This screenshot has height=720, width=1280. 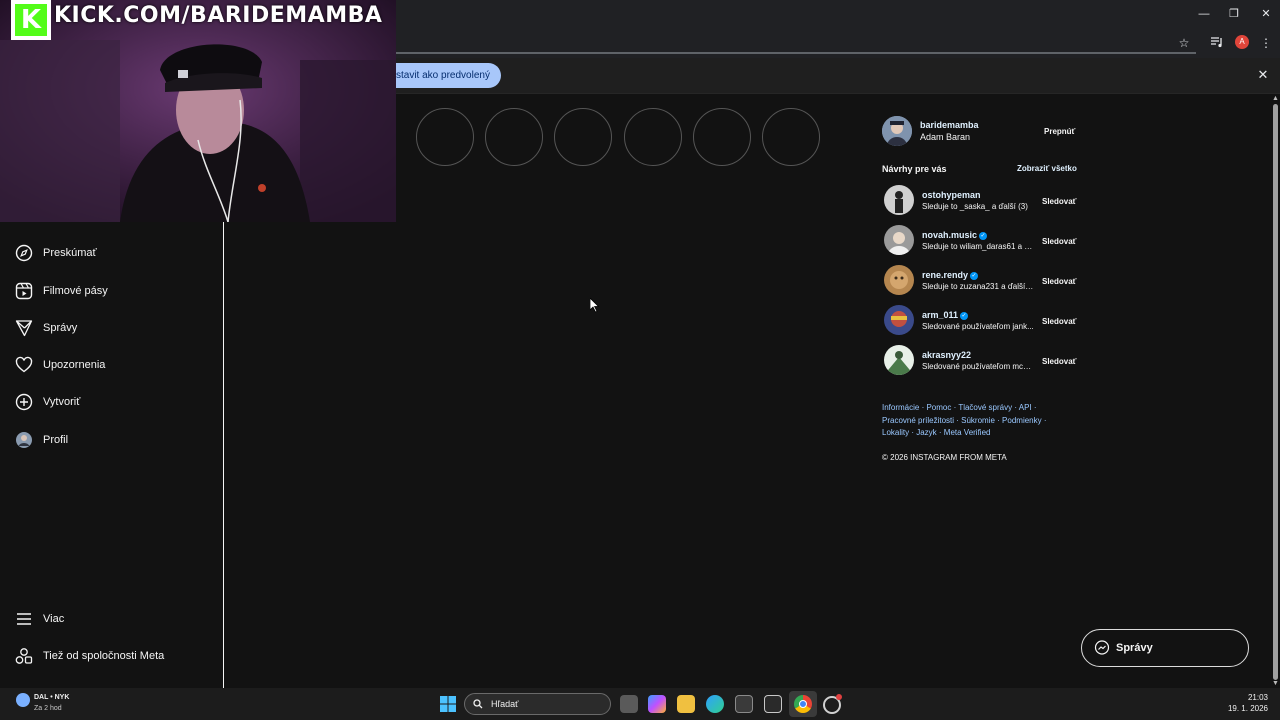 What do you see at coordinates (1275, 98) in the screenshot?
I see `scroll-up-arrow-icon: ▲` at bounding box center [1275, 98].